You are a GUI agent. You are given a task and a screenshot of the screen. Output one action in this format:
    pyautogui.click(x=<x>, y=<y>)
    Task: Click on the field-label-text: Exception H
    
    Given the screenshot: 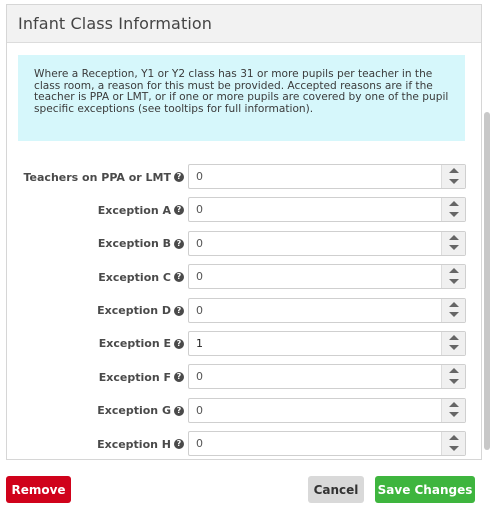 What is the action you would take?
    pyautogui.click(x=134, y=444)
    